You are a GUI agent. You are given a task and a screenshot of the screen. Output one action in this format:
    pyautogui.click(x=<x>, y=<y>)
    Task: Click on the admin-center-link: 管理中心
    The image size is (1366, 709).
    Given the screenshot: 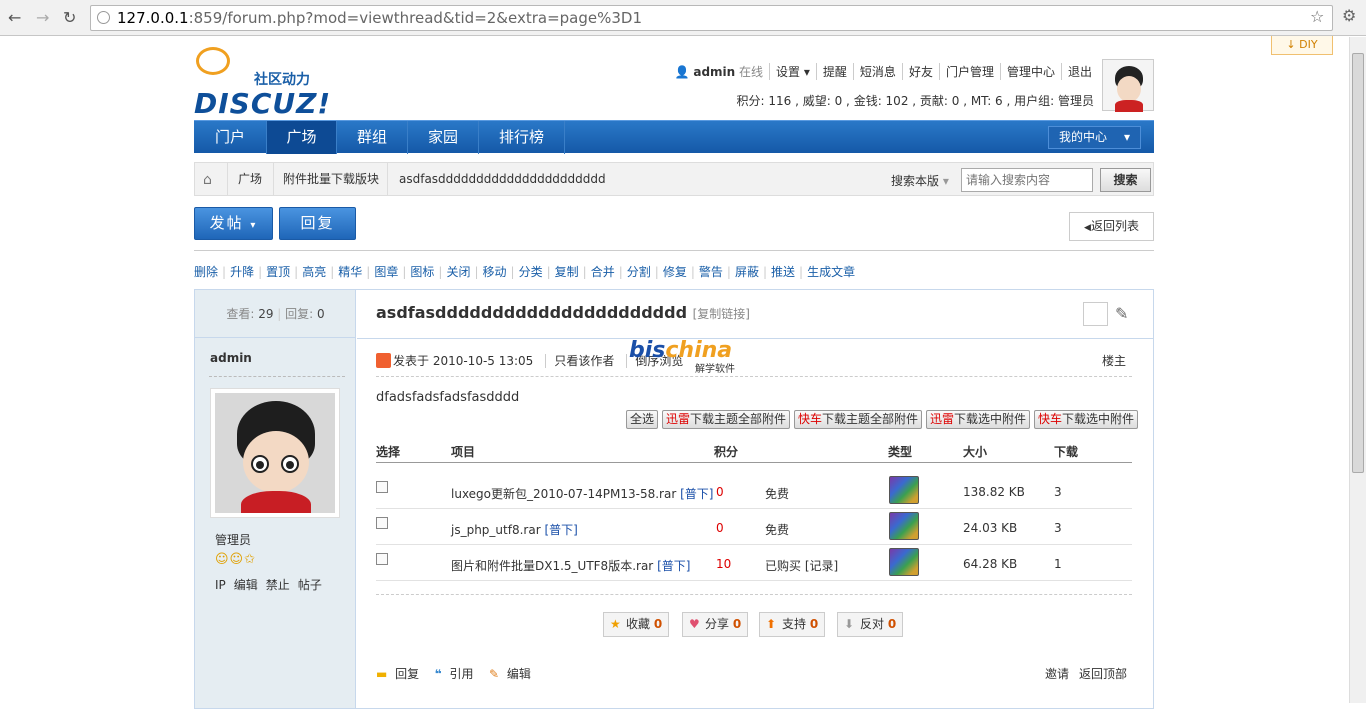 What is the action you would take?
    pyautogui.click(x=1030, y=71)
    